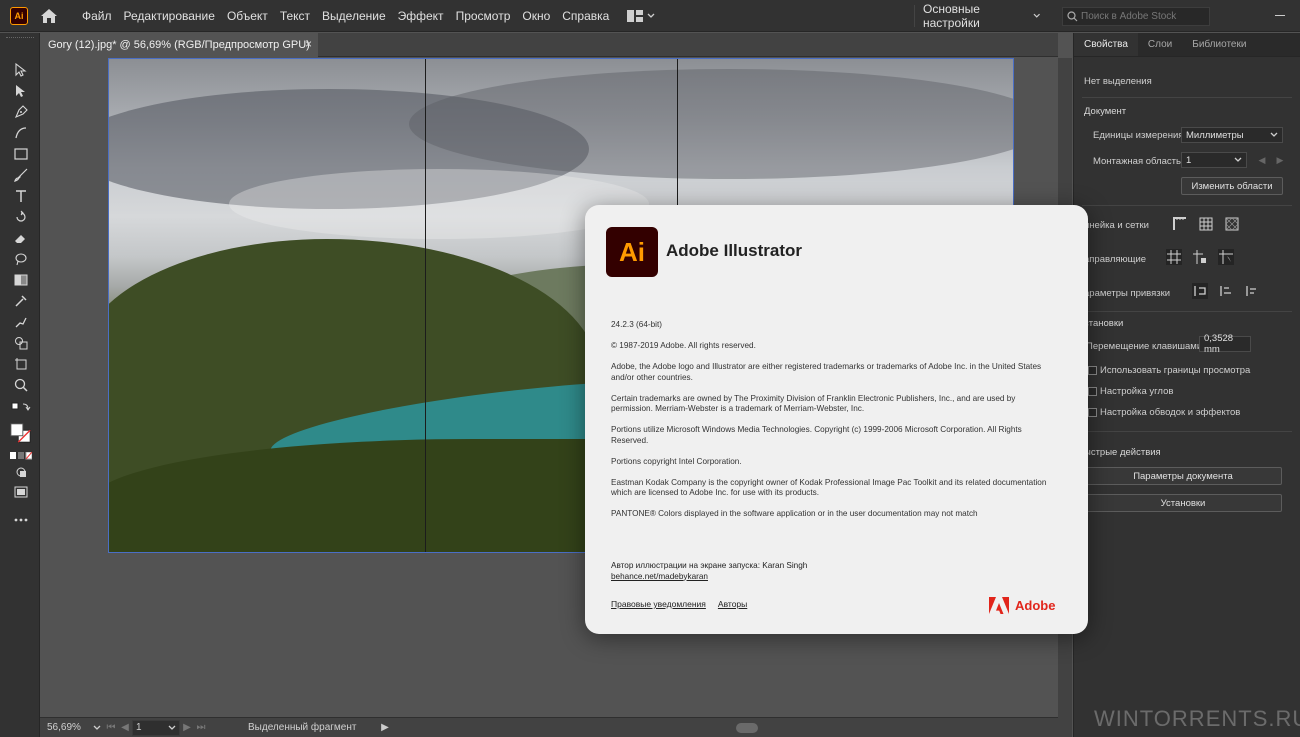 The image size is (1300, 737). I want to click on menu-help: Справка, so click(585, 16).